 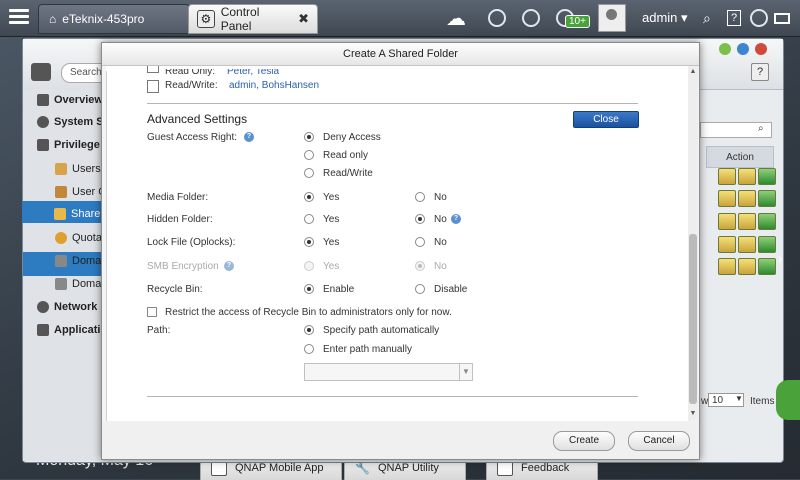 I want to click on read-only-option-label: Read only, so click(x=346, y=155).